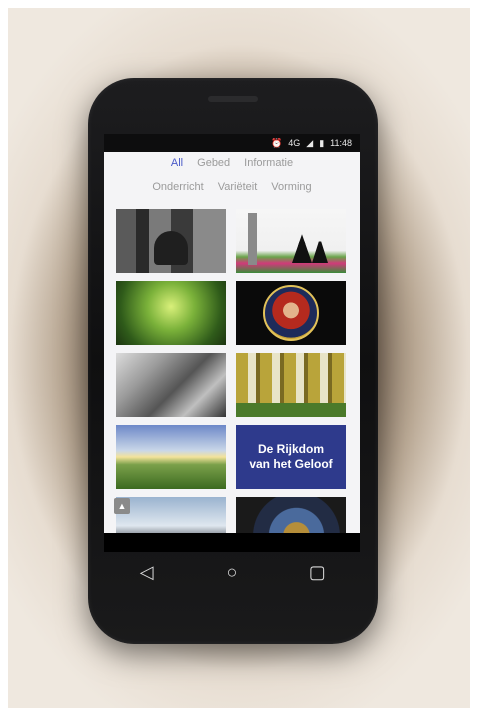 This screenshot has height=717, width=478. What do you see at coordinates (291, 385) in the screenshot?
I see `mosaic-saints-photo` at bounding box center [291, 385].